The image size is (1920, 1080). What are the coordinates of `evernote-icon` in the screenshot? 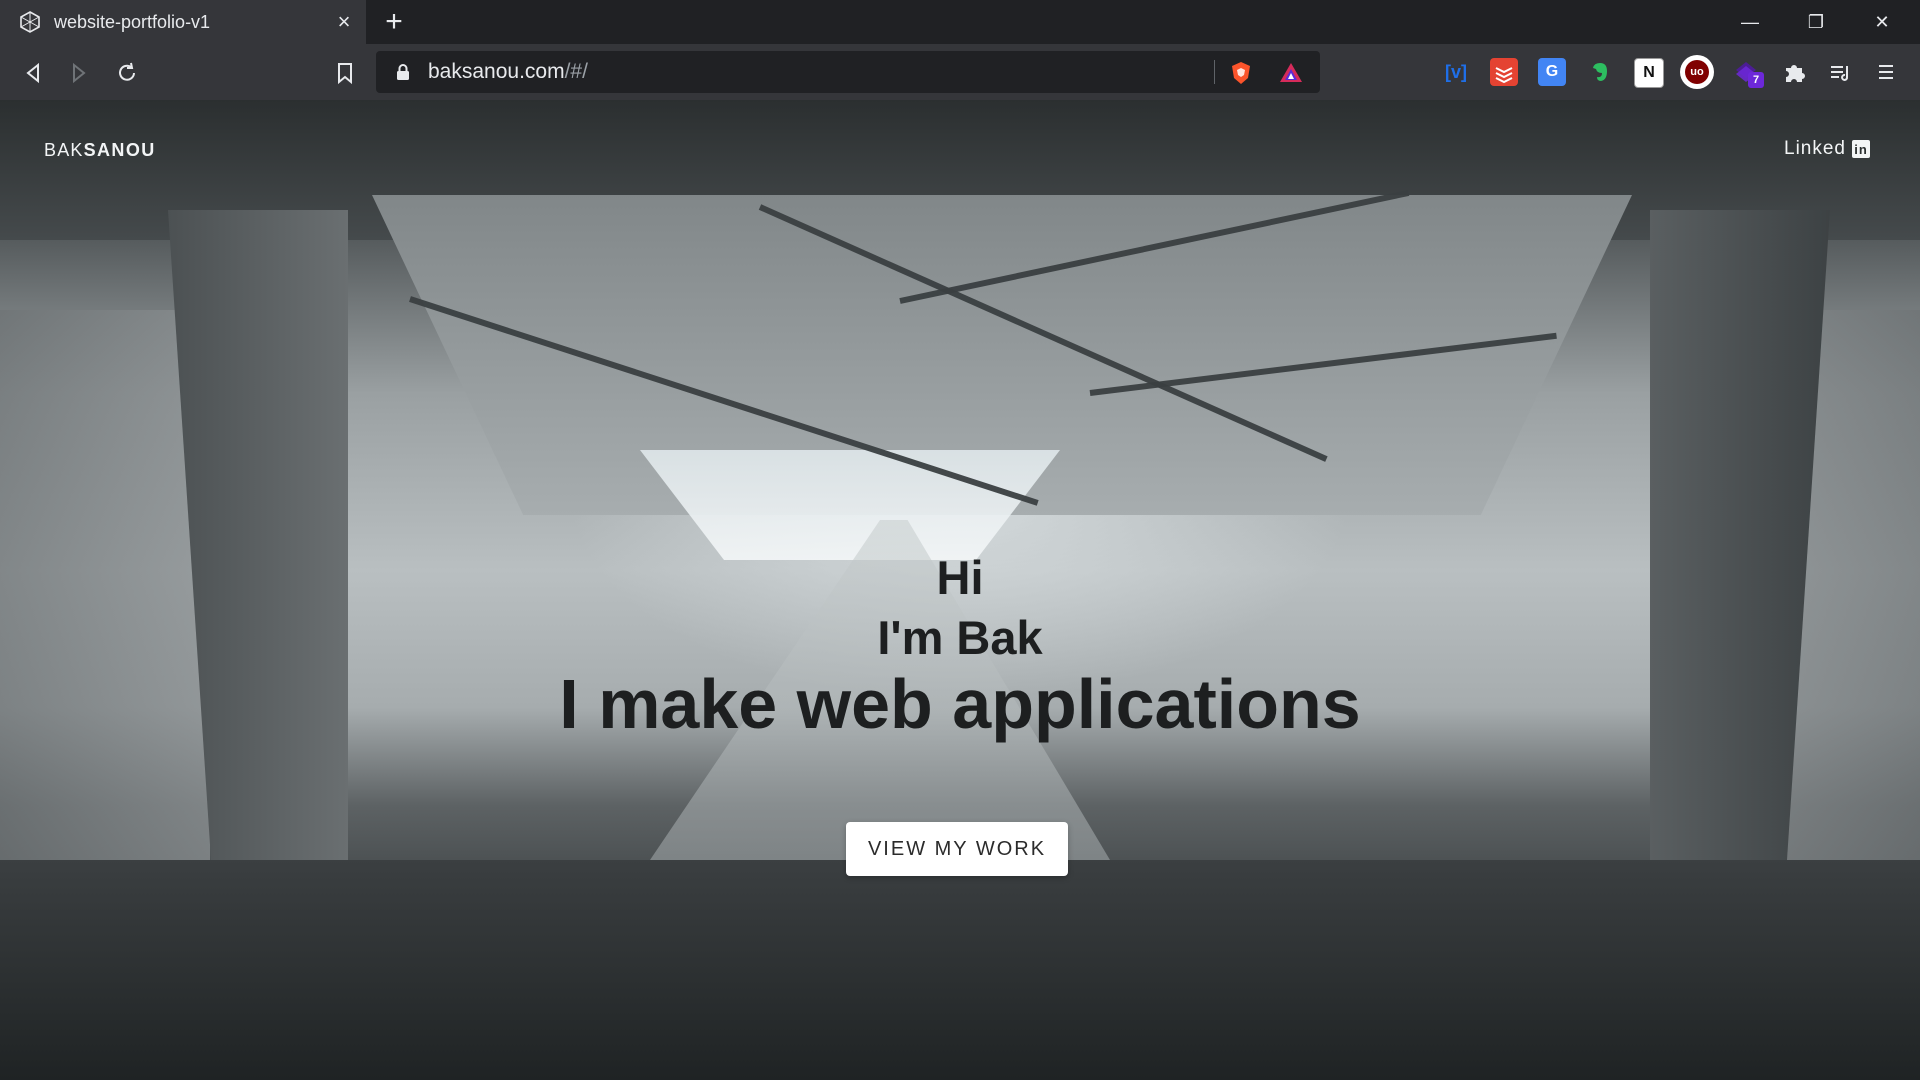 It's located at (1600, 72).